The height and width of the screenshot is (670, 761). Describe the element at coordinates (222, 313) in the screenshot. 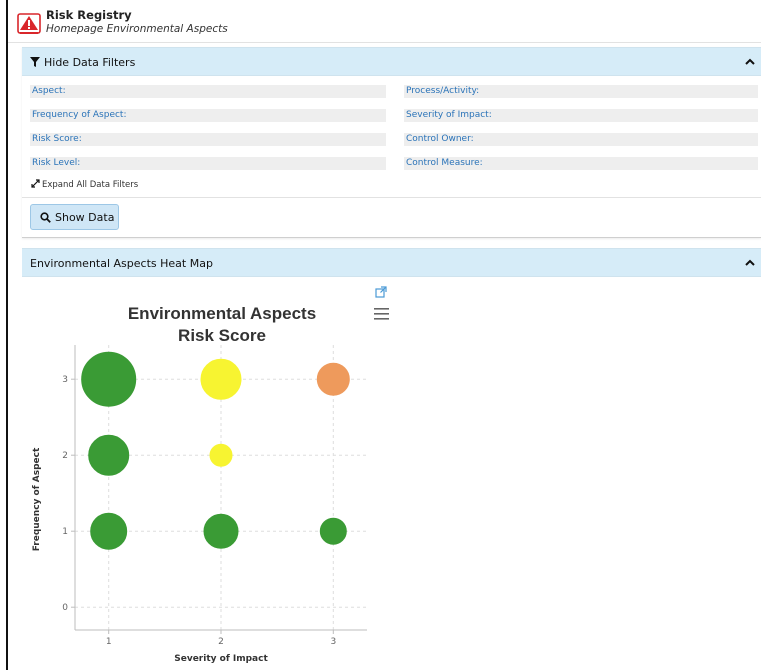

I see `chart-title-line: Environmental Aspects` at that location.